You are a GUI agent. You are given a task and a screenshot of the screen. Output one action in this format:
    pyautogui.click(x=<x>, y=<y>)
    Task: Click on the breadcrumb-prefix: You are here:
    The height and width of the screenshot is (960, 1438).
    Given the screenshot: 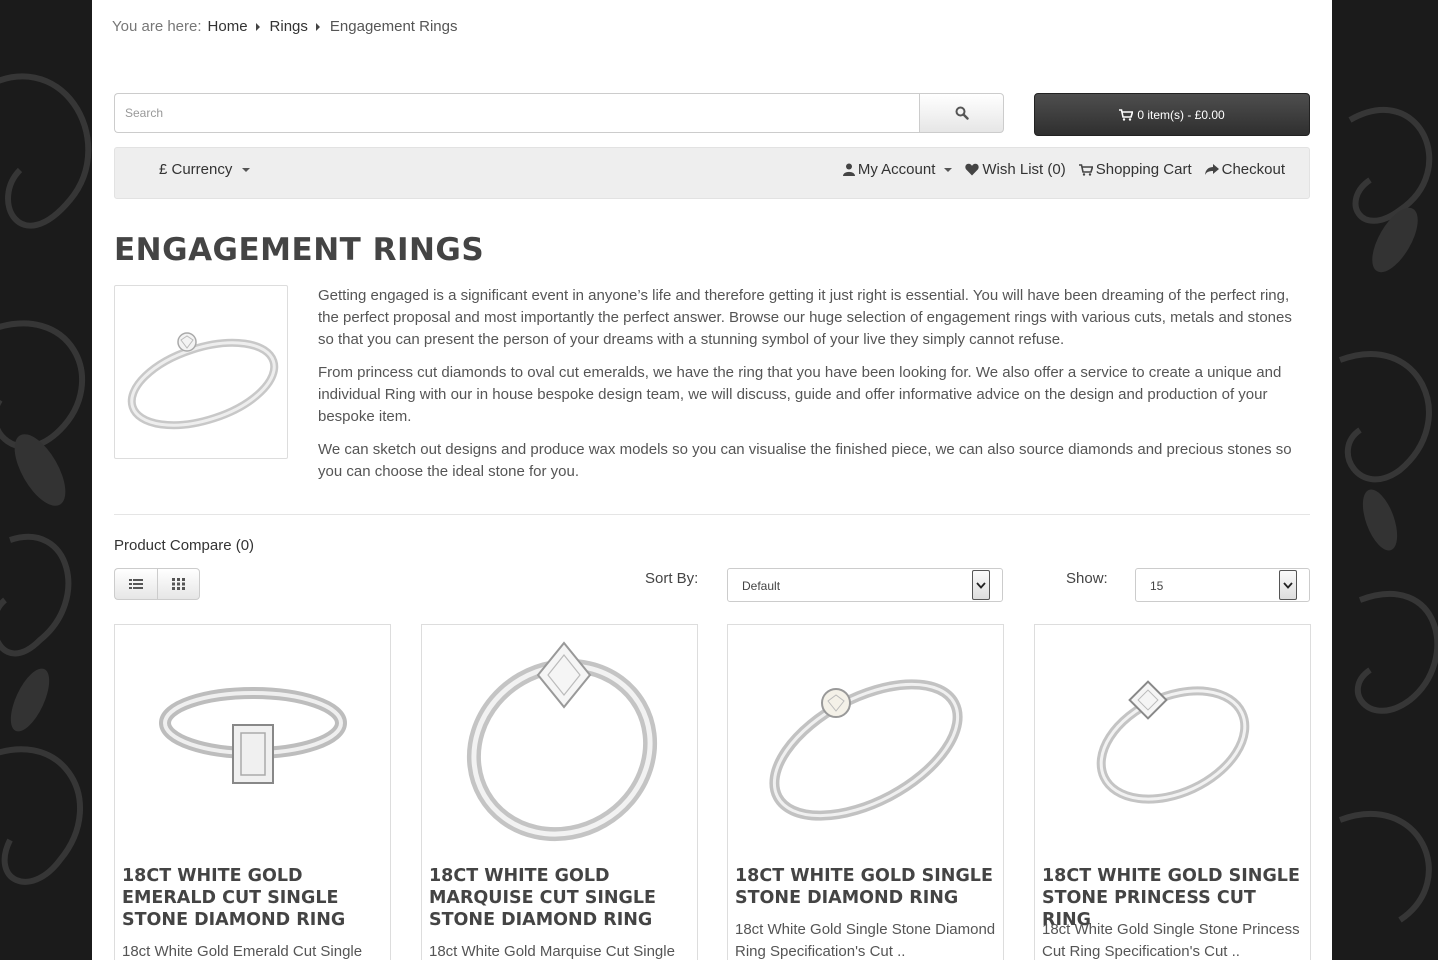 What is the action you would take?
    pyautogui.click(x=157, y=26)
    